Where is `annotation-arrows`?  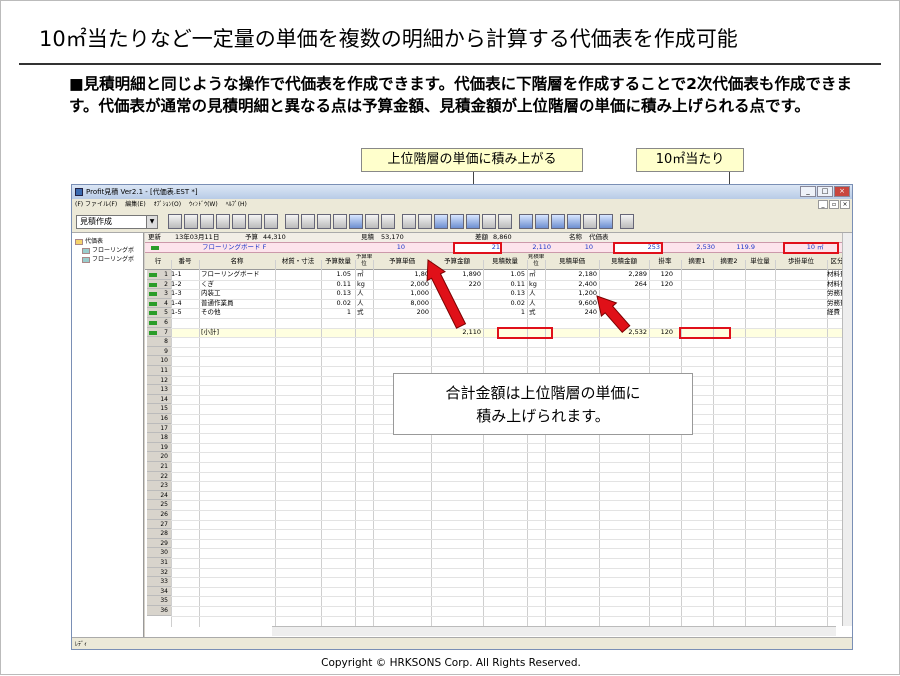
annotation-arrows is located at coordinates (528, 296).